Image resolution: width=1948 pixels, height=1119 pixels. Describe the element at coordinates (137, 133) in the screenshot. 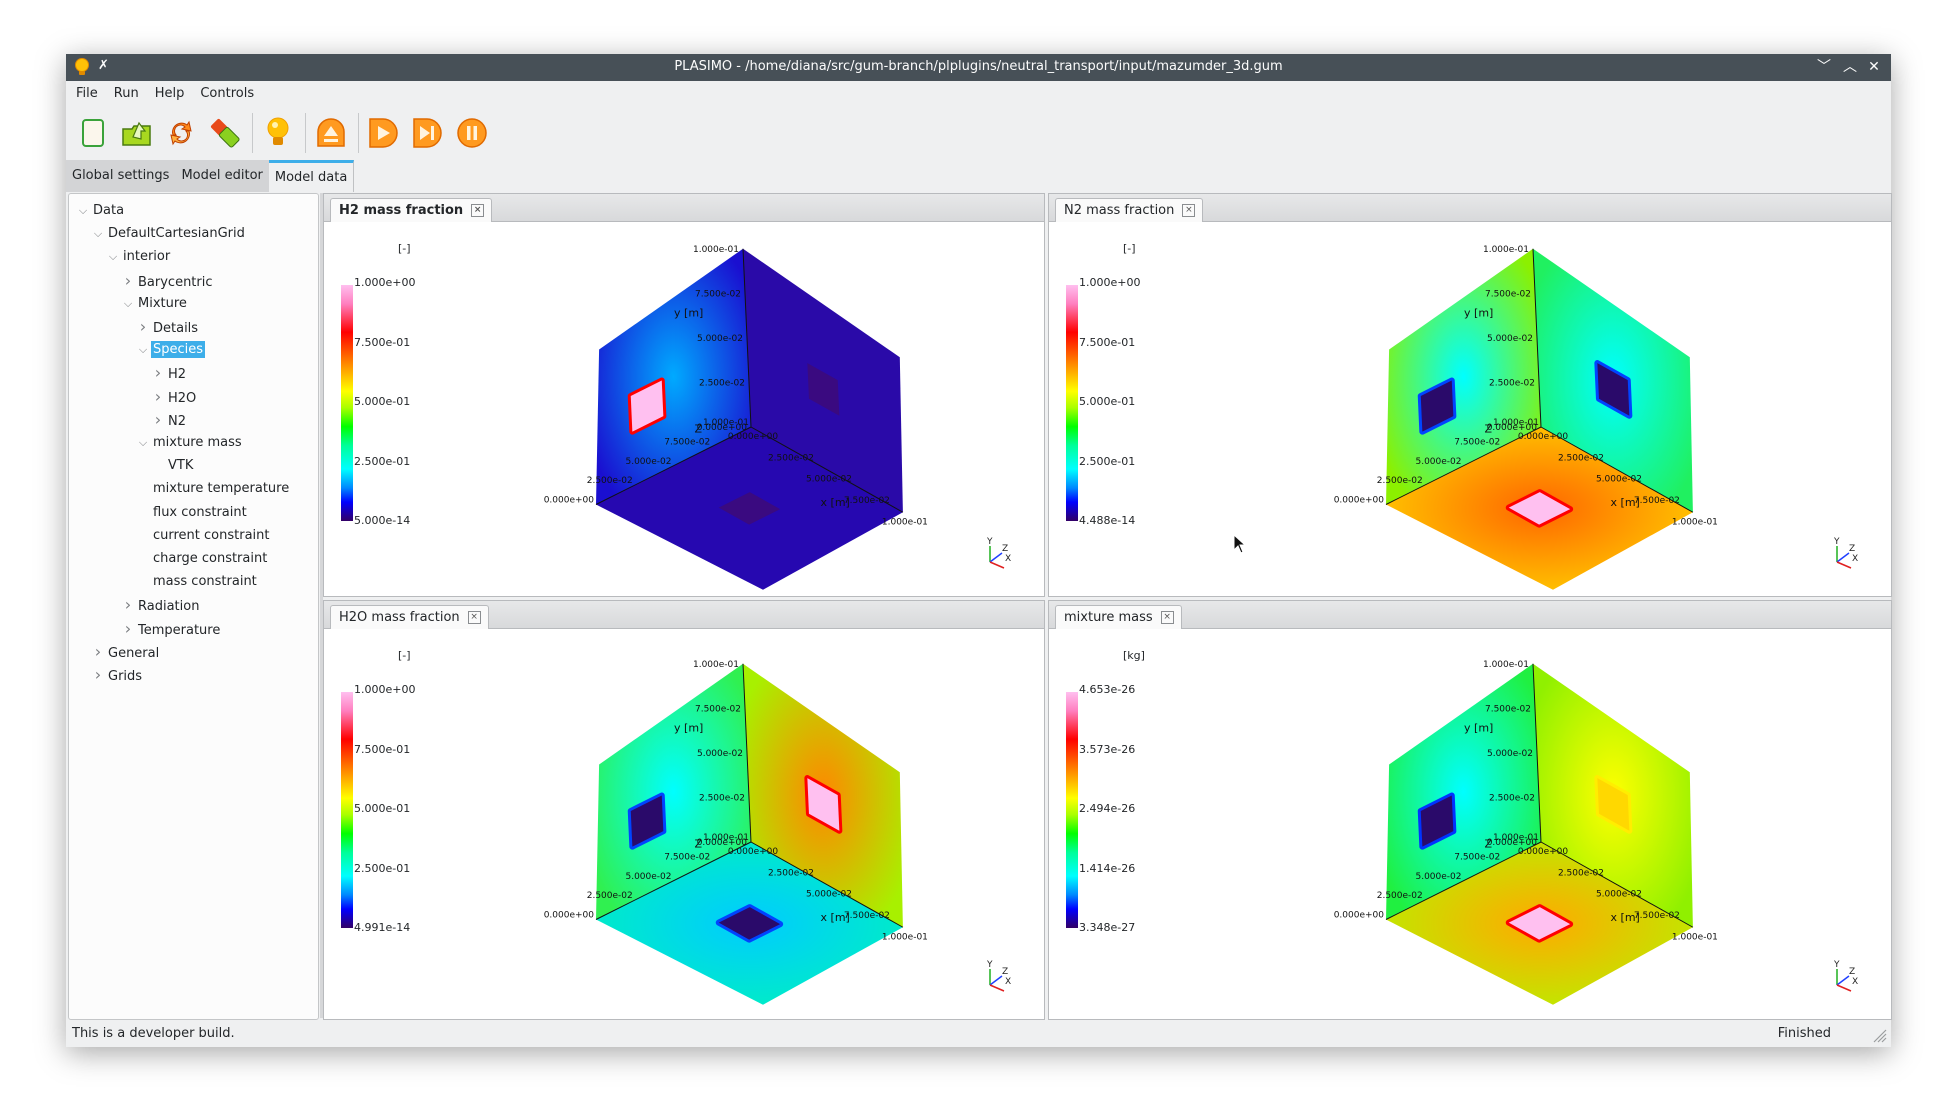

I see `open-folder-button` at that location.